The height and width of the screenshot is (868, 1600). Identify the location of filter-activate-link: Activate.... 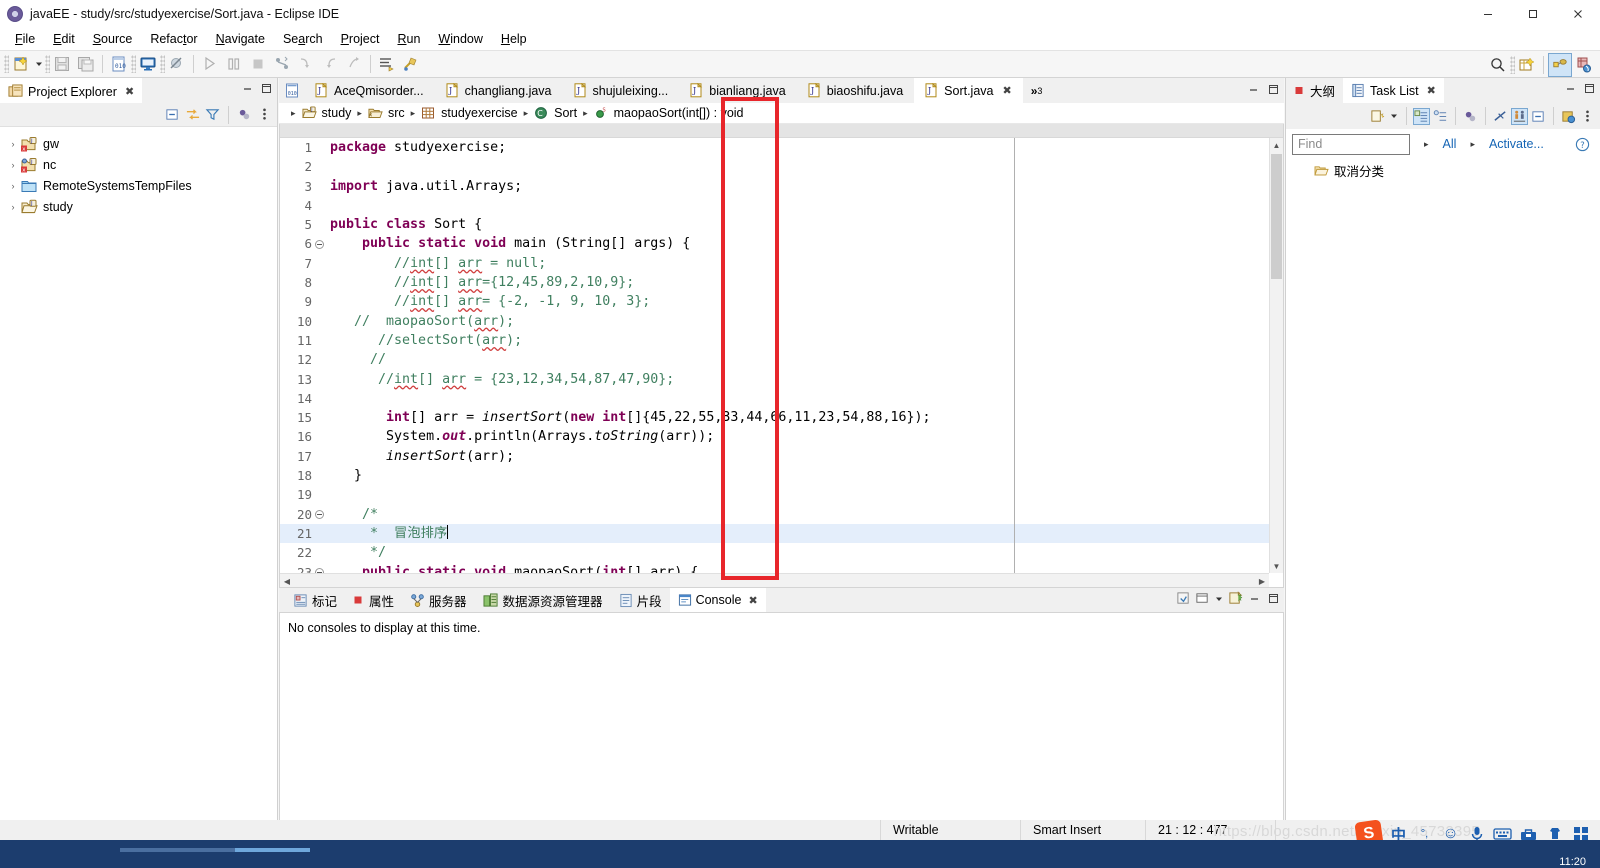
(1516, 144).